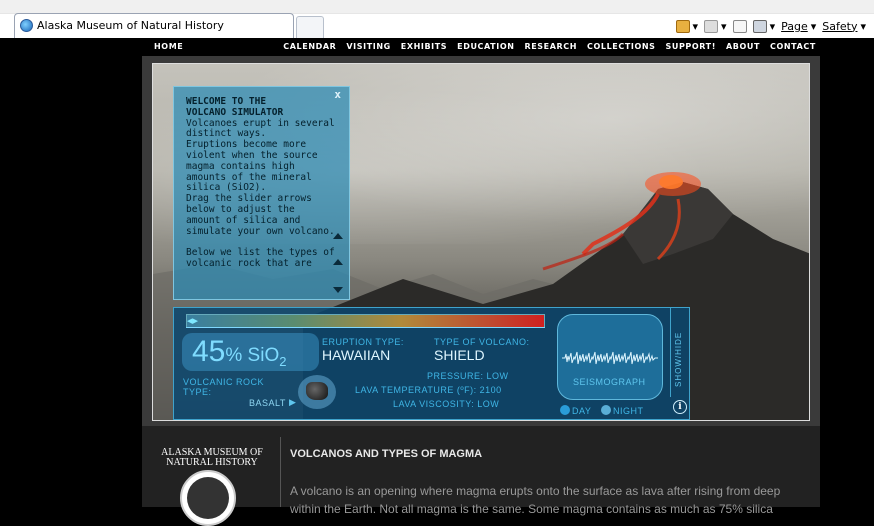  I want to click on section-heading: VOLCANOS AND TYPES OF MAGMA, so click(386, 454).